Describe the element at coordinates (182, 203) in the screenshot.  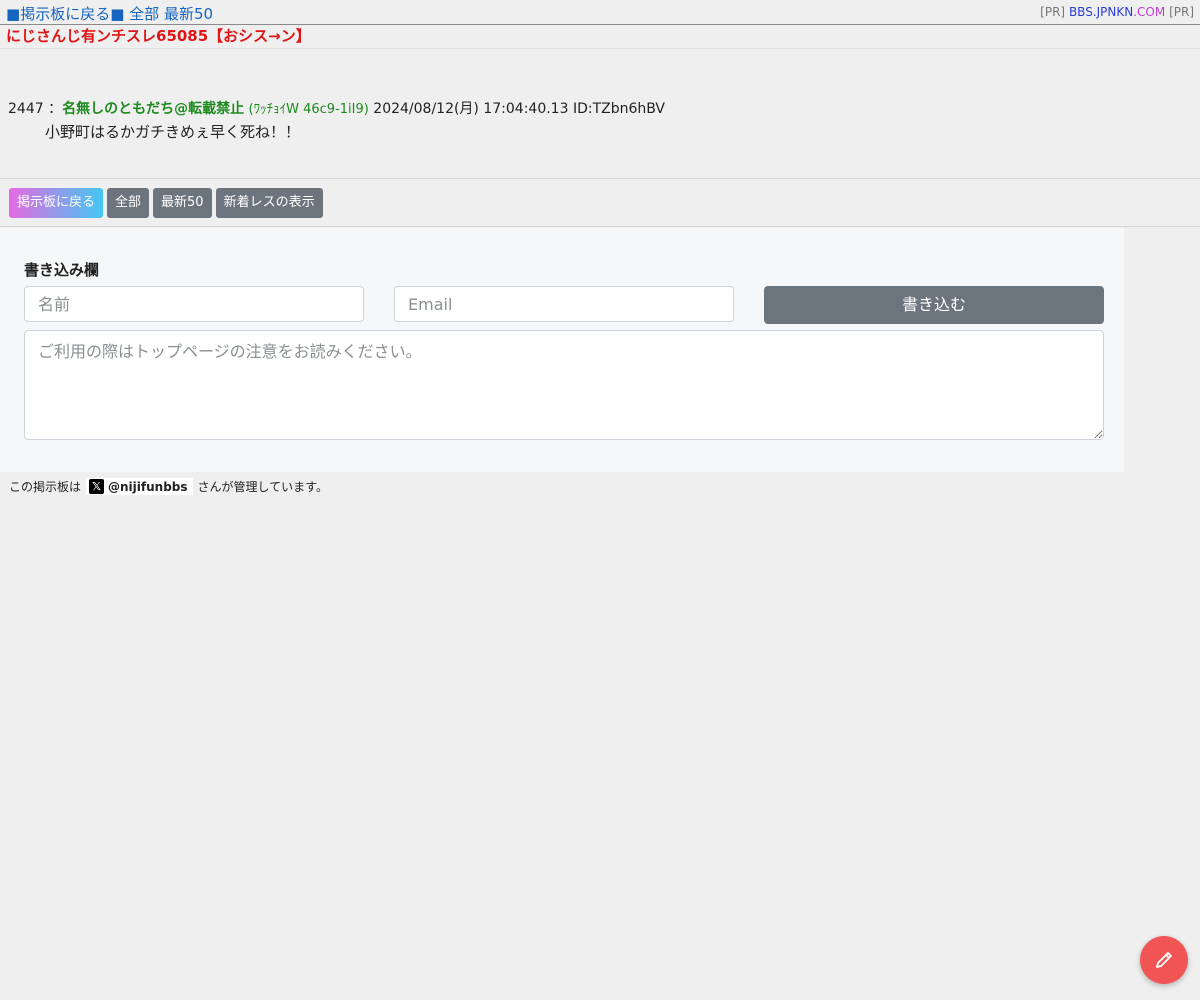
I see `latest-50-button: 最新50` at that location.